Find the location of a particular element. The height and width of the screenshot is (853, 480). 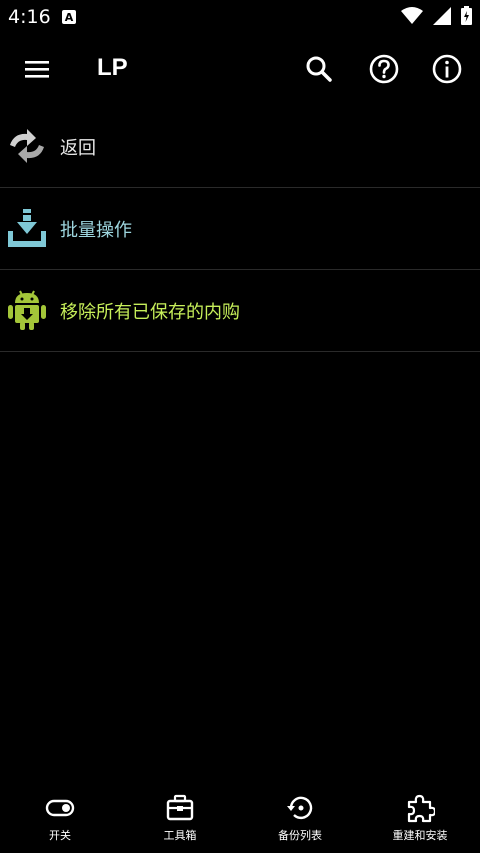

search-icon is located at coordinates (319, 69).